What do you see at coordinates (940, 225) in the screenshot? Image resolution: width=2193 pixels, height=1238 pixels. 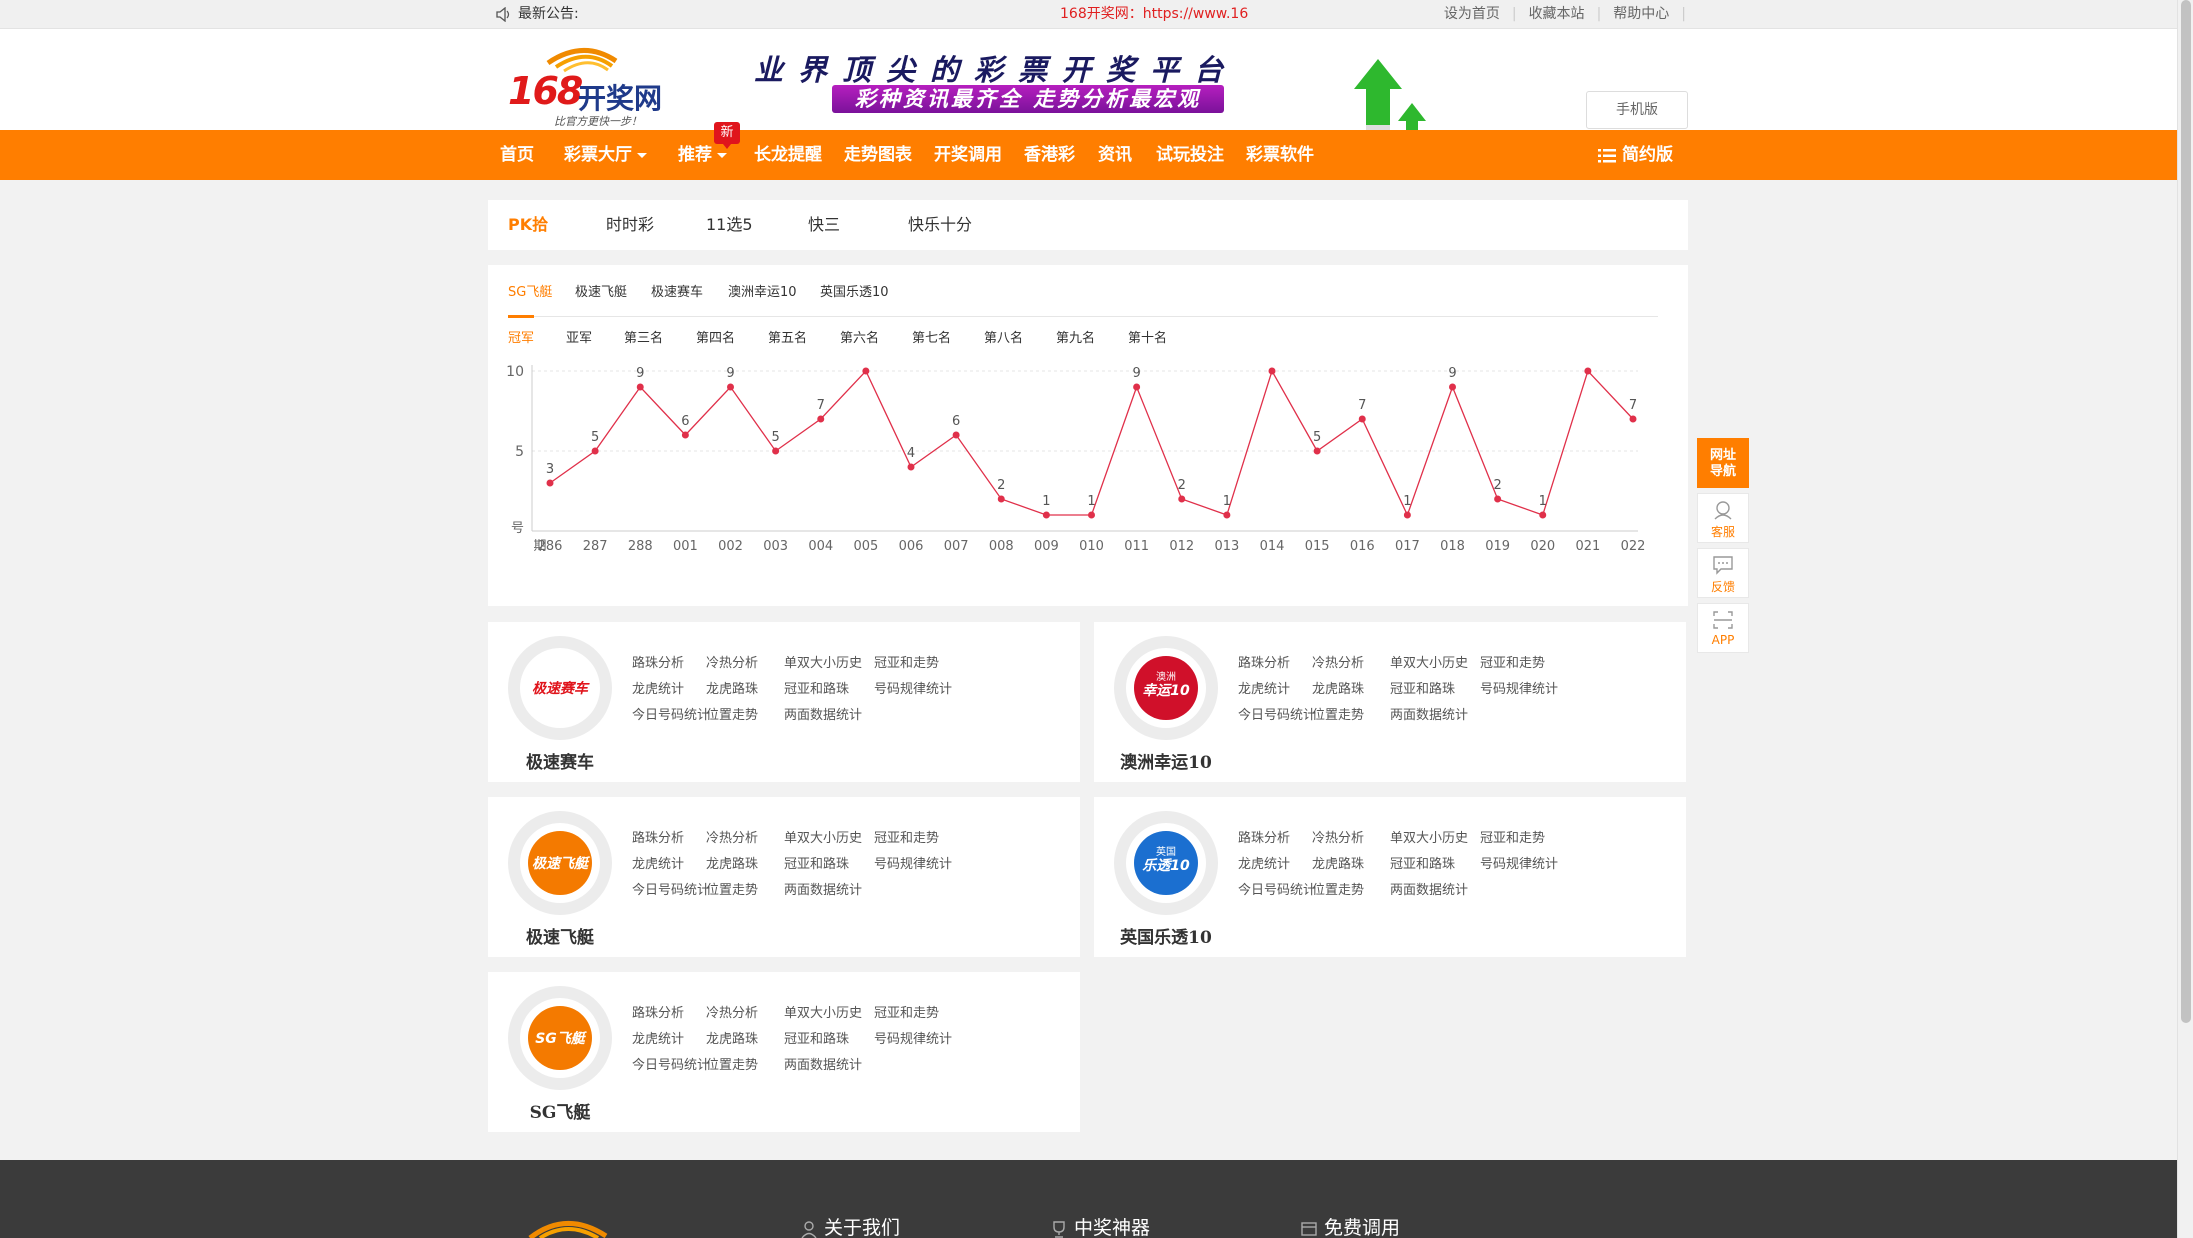 I see `tab-happy10: 快乐十分` at bounding box center [940, 225].